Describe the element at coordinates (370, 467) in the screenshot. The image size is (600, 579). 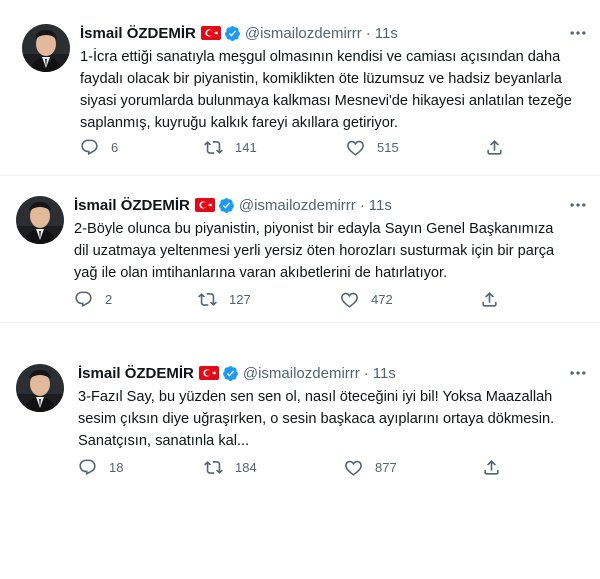
I see `like-button: 877` at that location.